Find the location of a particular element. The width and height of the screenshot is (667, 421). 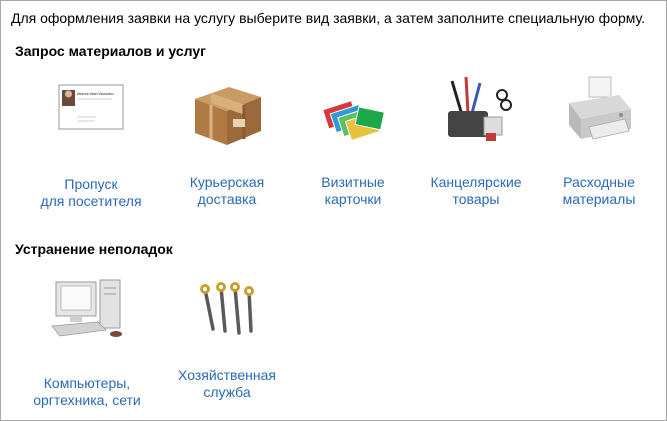

printer-icon is located at coordinates (599, 113).